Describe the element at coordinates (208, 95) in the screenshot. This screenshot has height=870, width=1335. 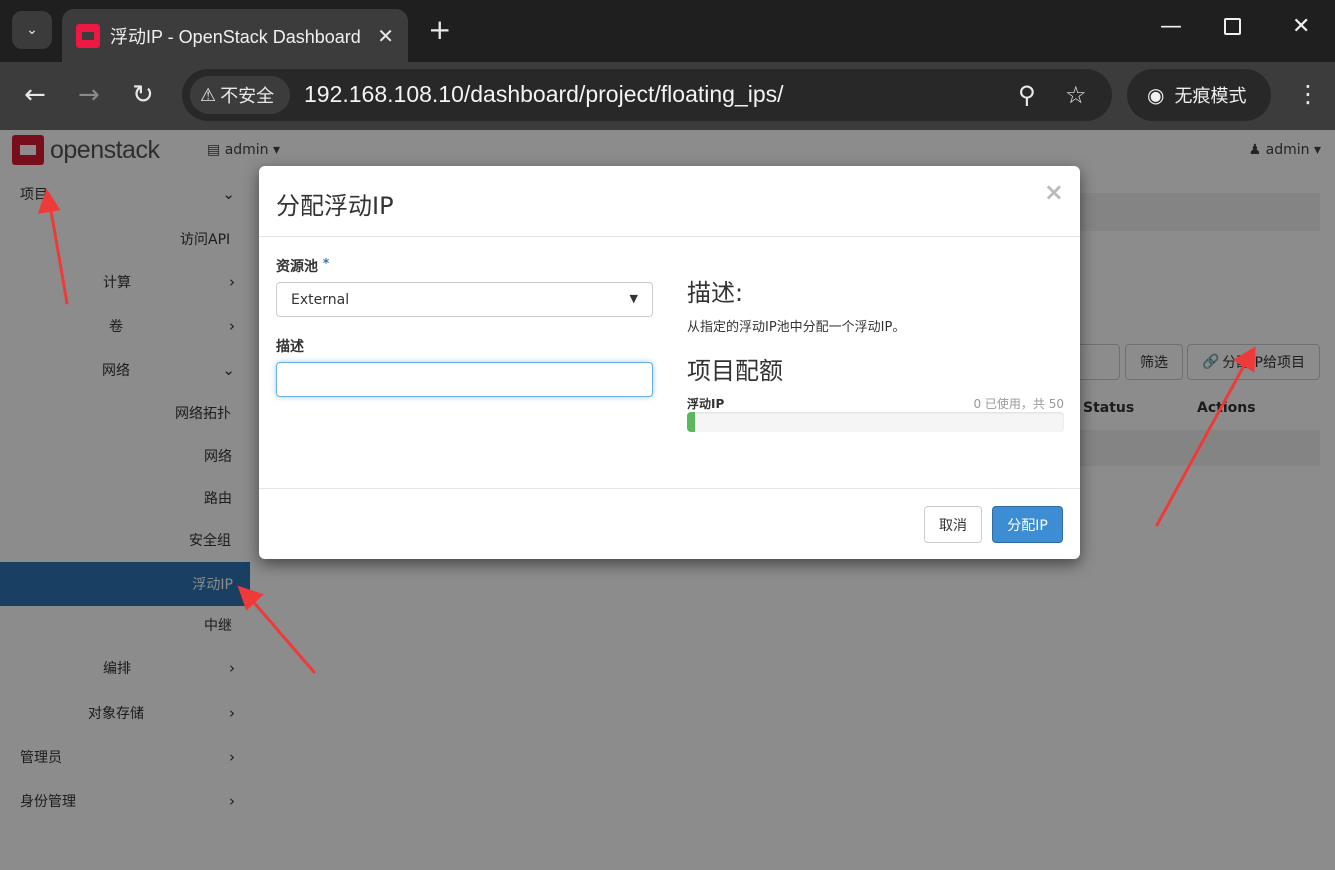
I see `warning-triangle-icon: ⚠` at that location.